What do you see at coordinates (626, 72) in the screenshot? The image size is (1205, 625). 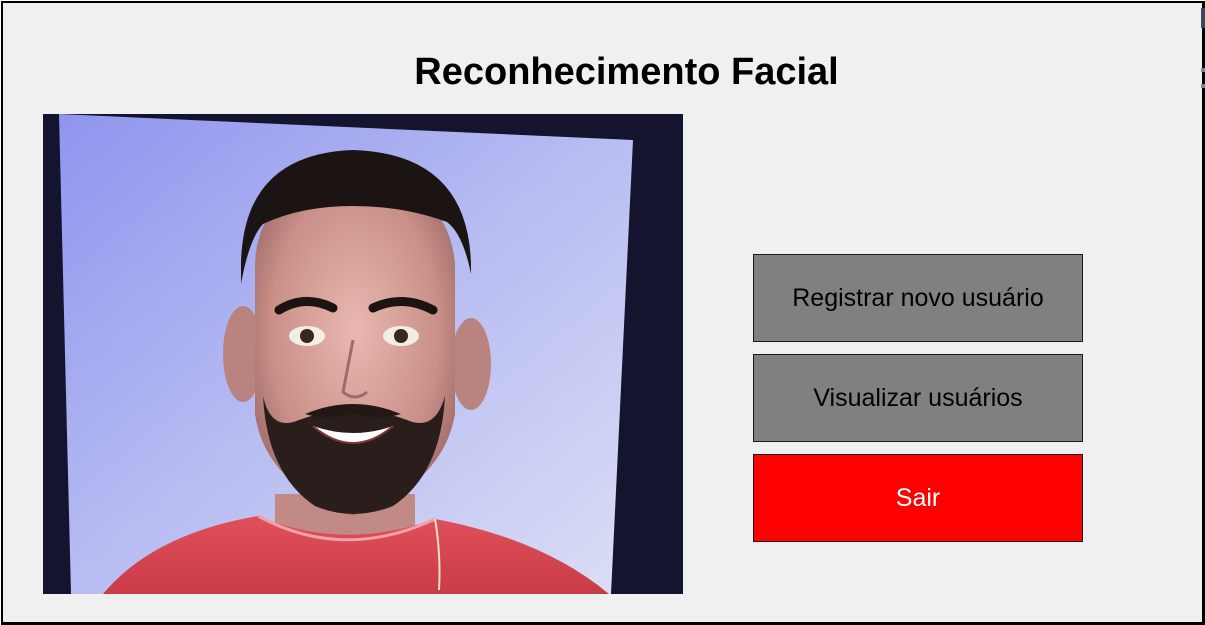 I see `page-title: Reconhecimento Facial` at bounding box center [626, 72].